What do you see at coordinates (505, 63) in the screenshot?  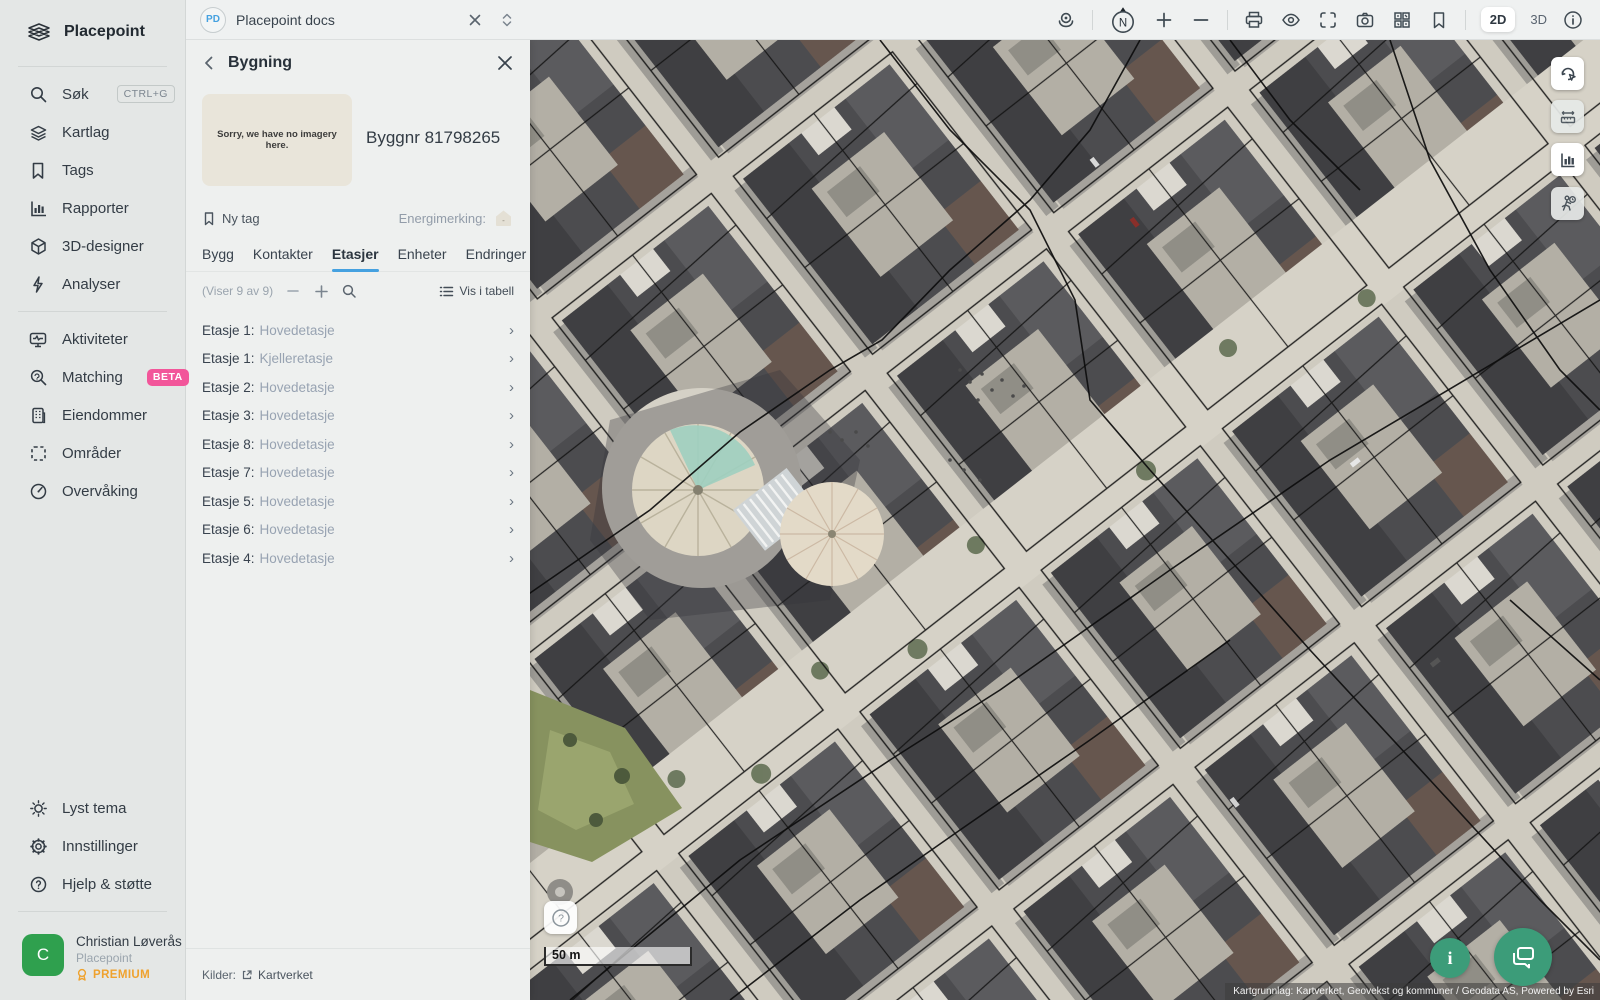 I see `close-panel-icon` at bounding box center [505, 63].